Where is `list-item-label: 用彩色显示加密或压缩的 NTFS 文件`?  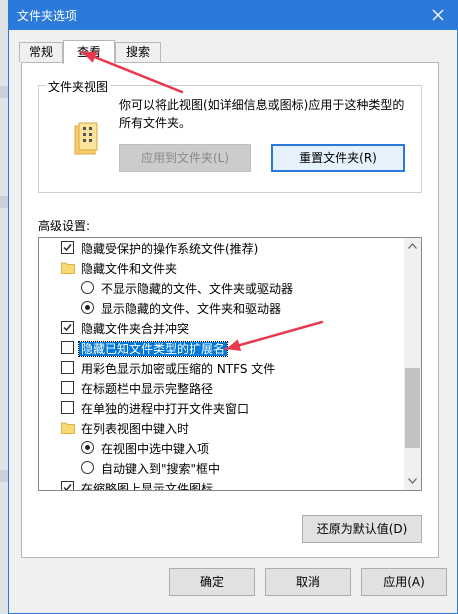
list-item-label: 用彩色显示加密或压缩的 NTFS 文件 is located at coordinates (178, 369).